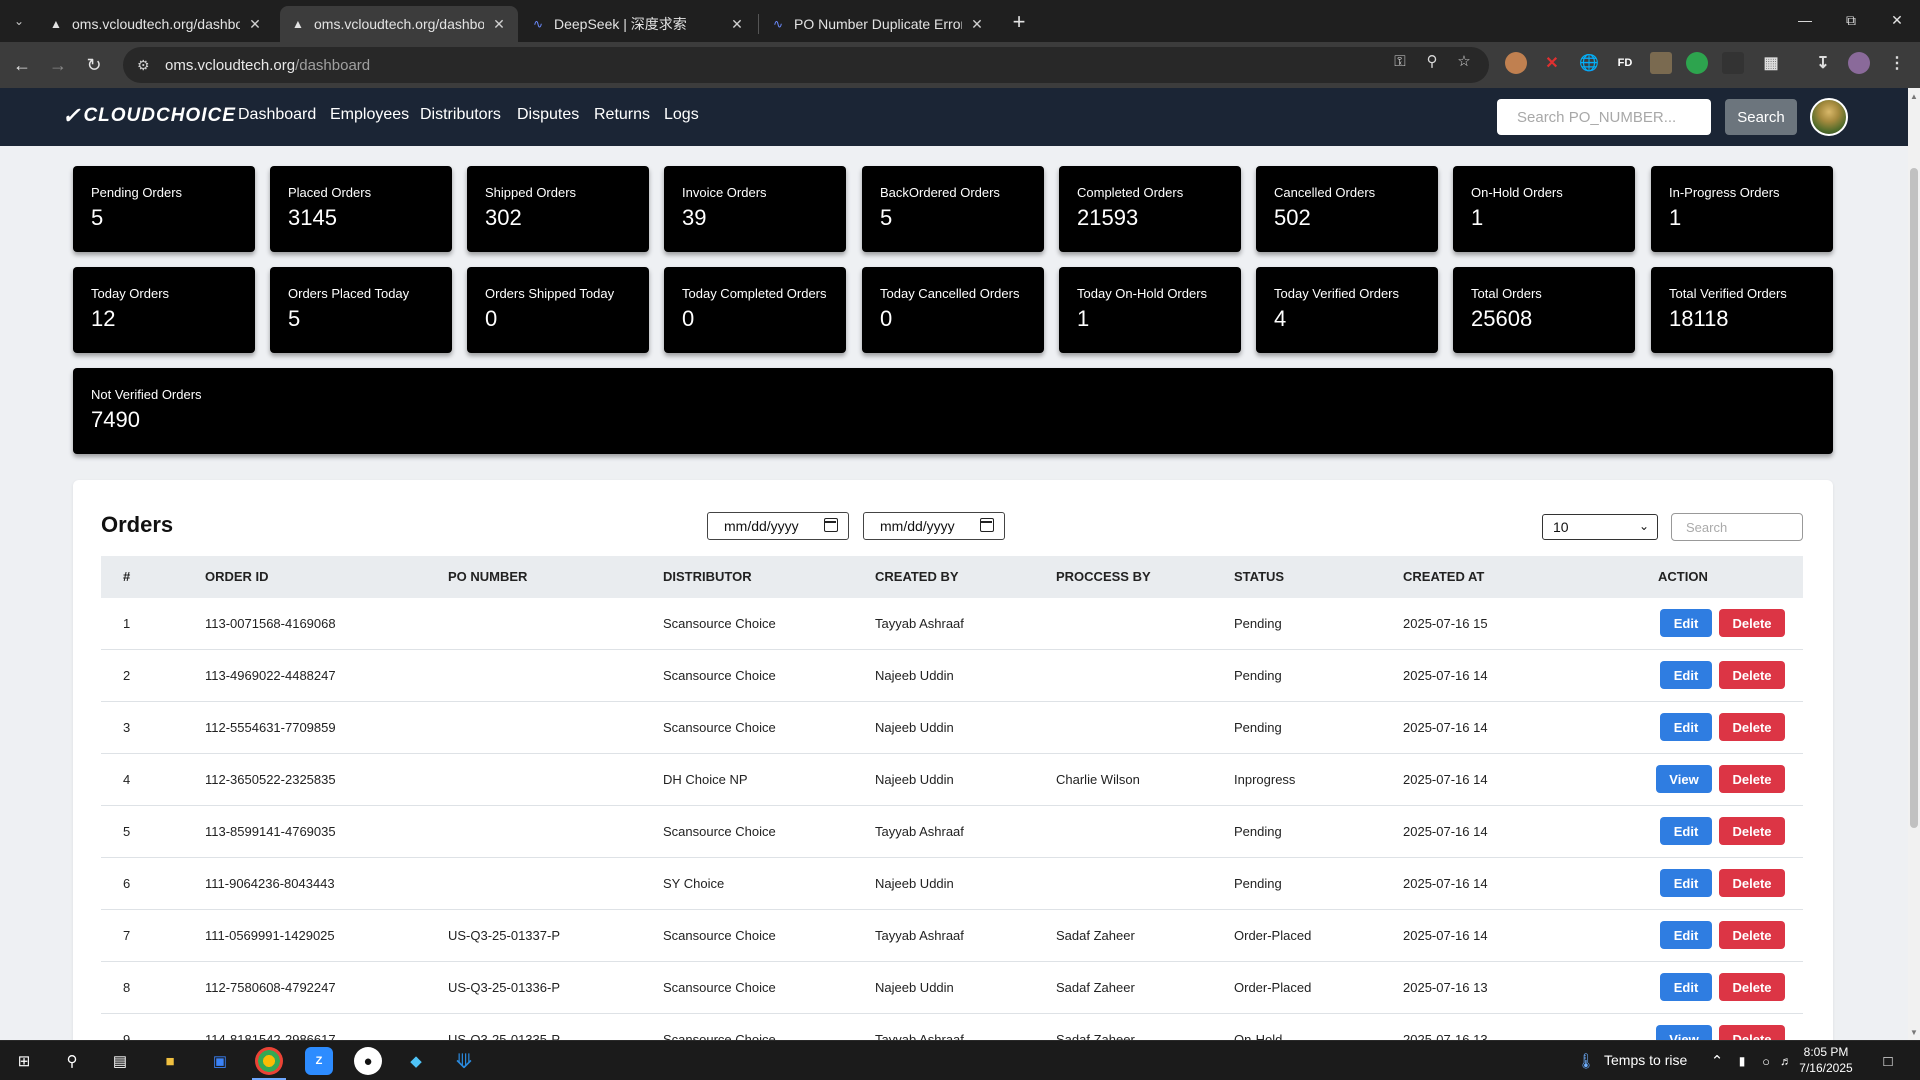 The image size is (1920, 1080). Describe the element at coordinates (1829, 117) in the screenshot. I see `user-avatar` at that location.